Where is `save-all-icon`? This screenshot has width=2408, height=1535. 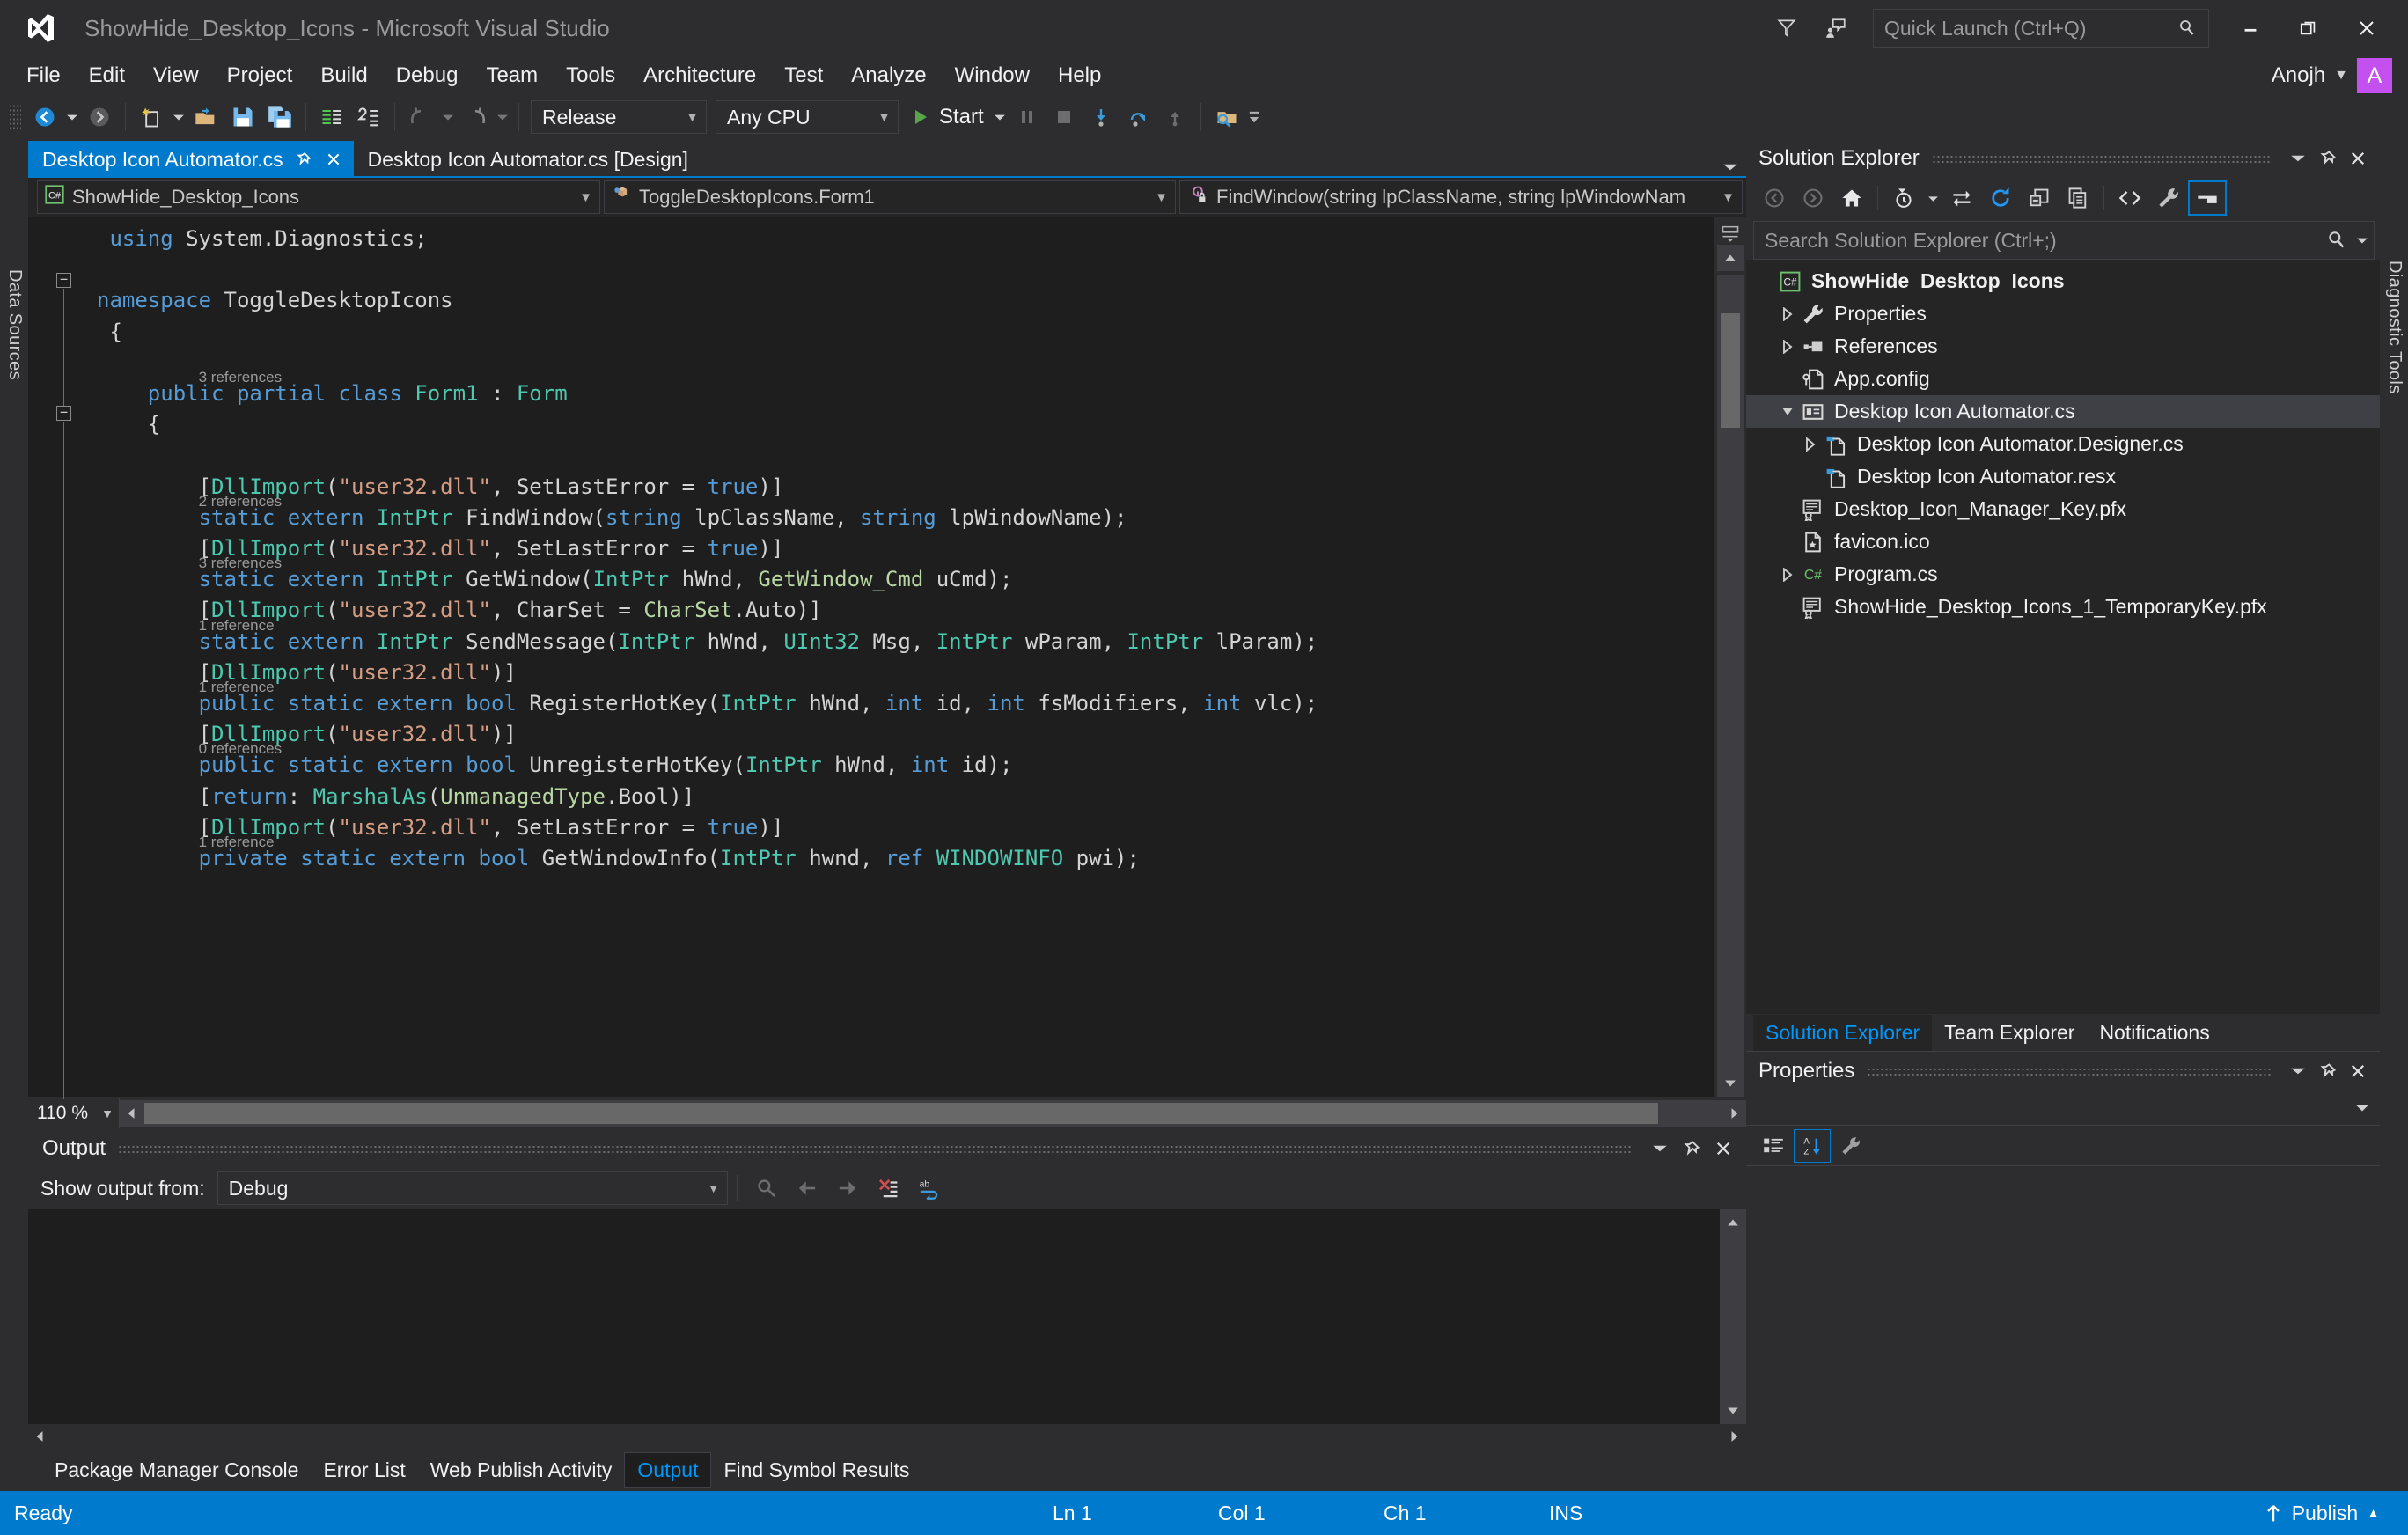 save-all-icon is located at coordinates (279, 117).